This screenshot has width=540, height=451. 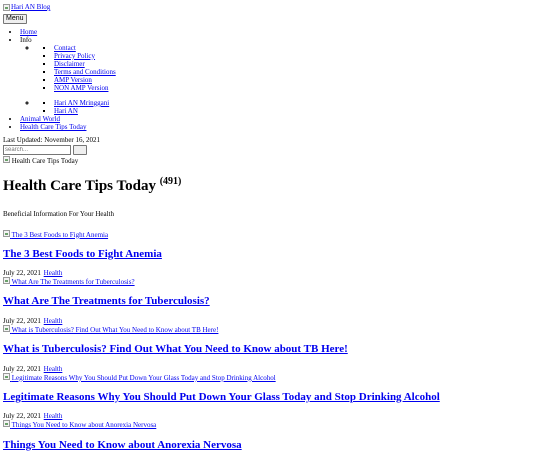 What do you see at coordinates (53, 127) in the screenshot?
I see `nav-link-health-care: Health Care Tips Today` at bounding box center [53, 127].